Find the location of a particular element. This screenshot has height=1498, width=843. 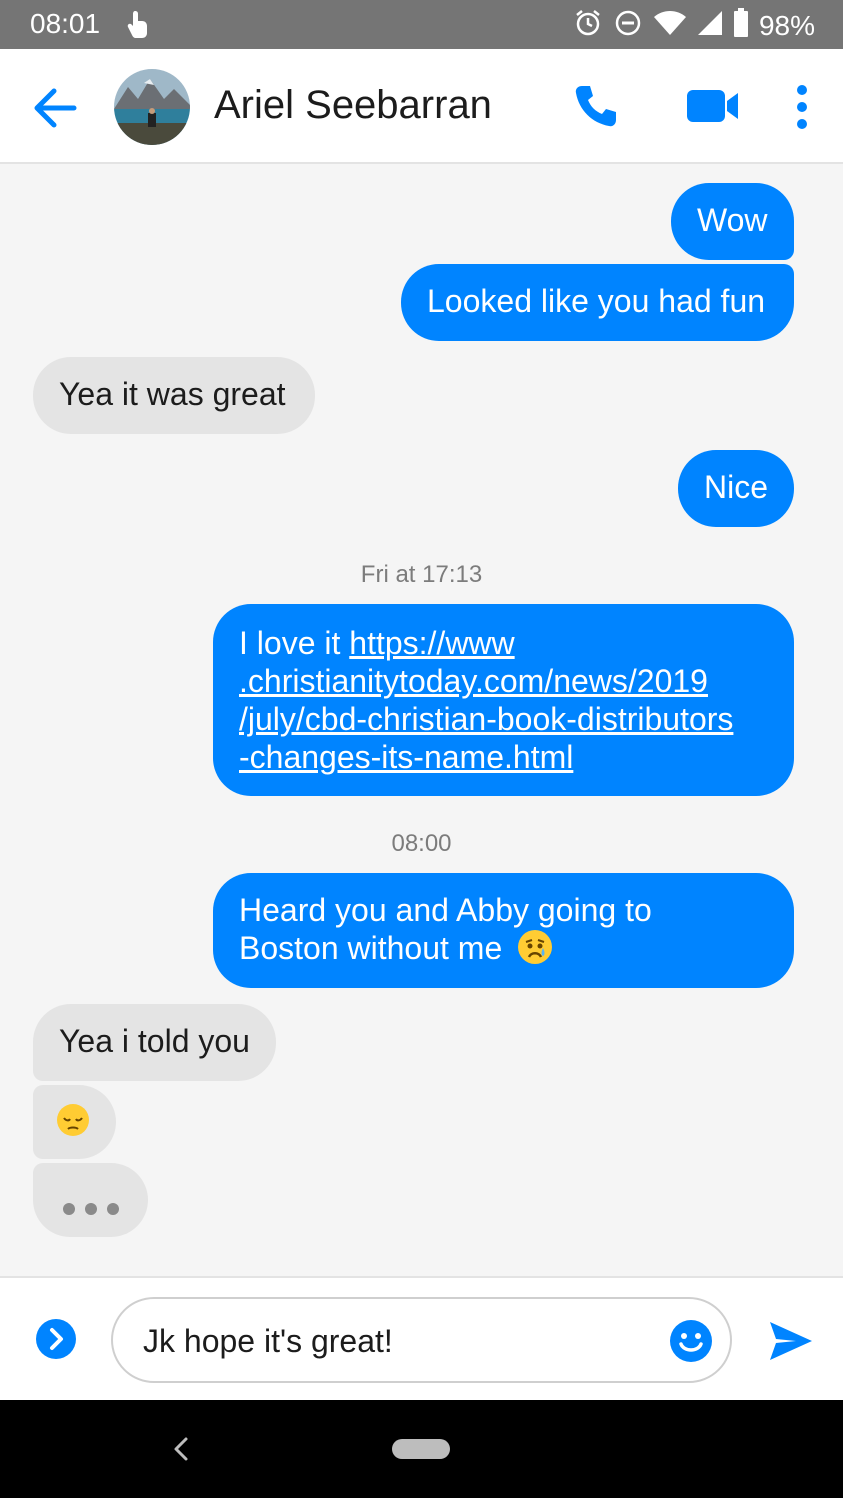

message-text: Boston without me is located at coordinates (371, 948).